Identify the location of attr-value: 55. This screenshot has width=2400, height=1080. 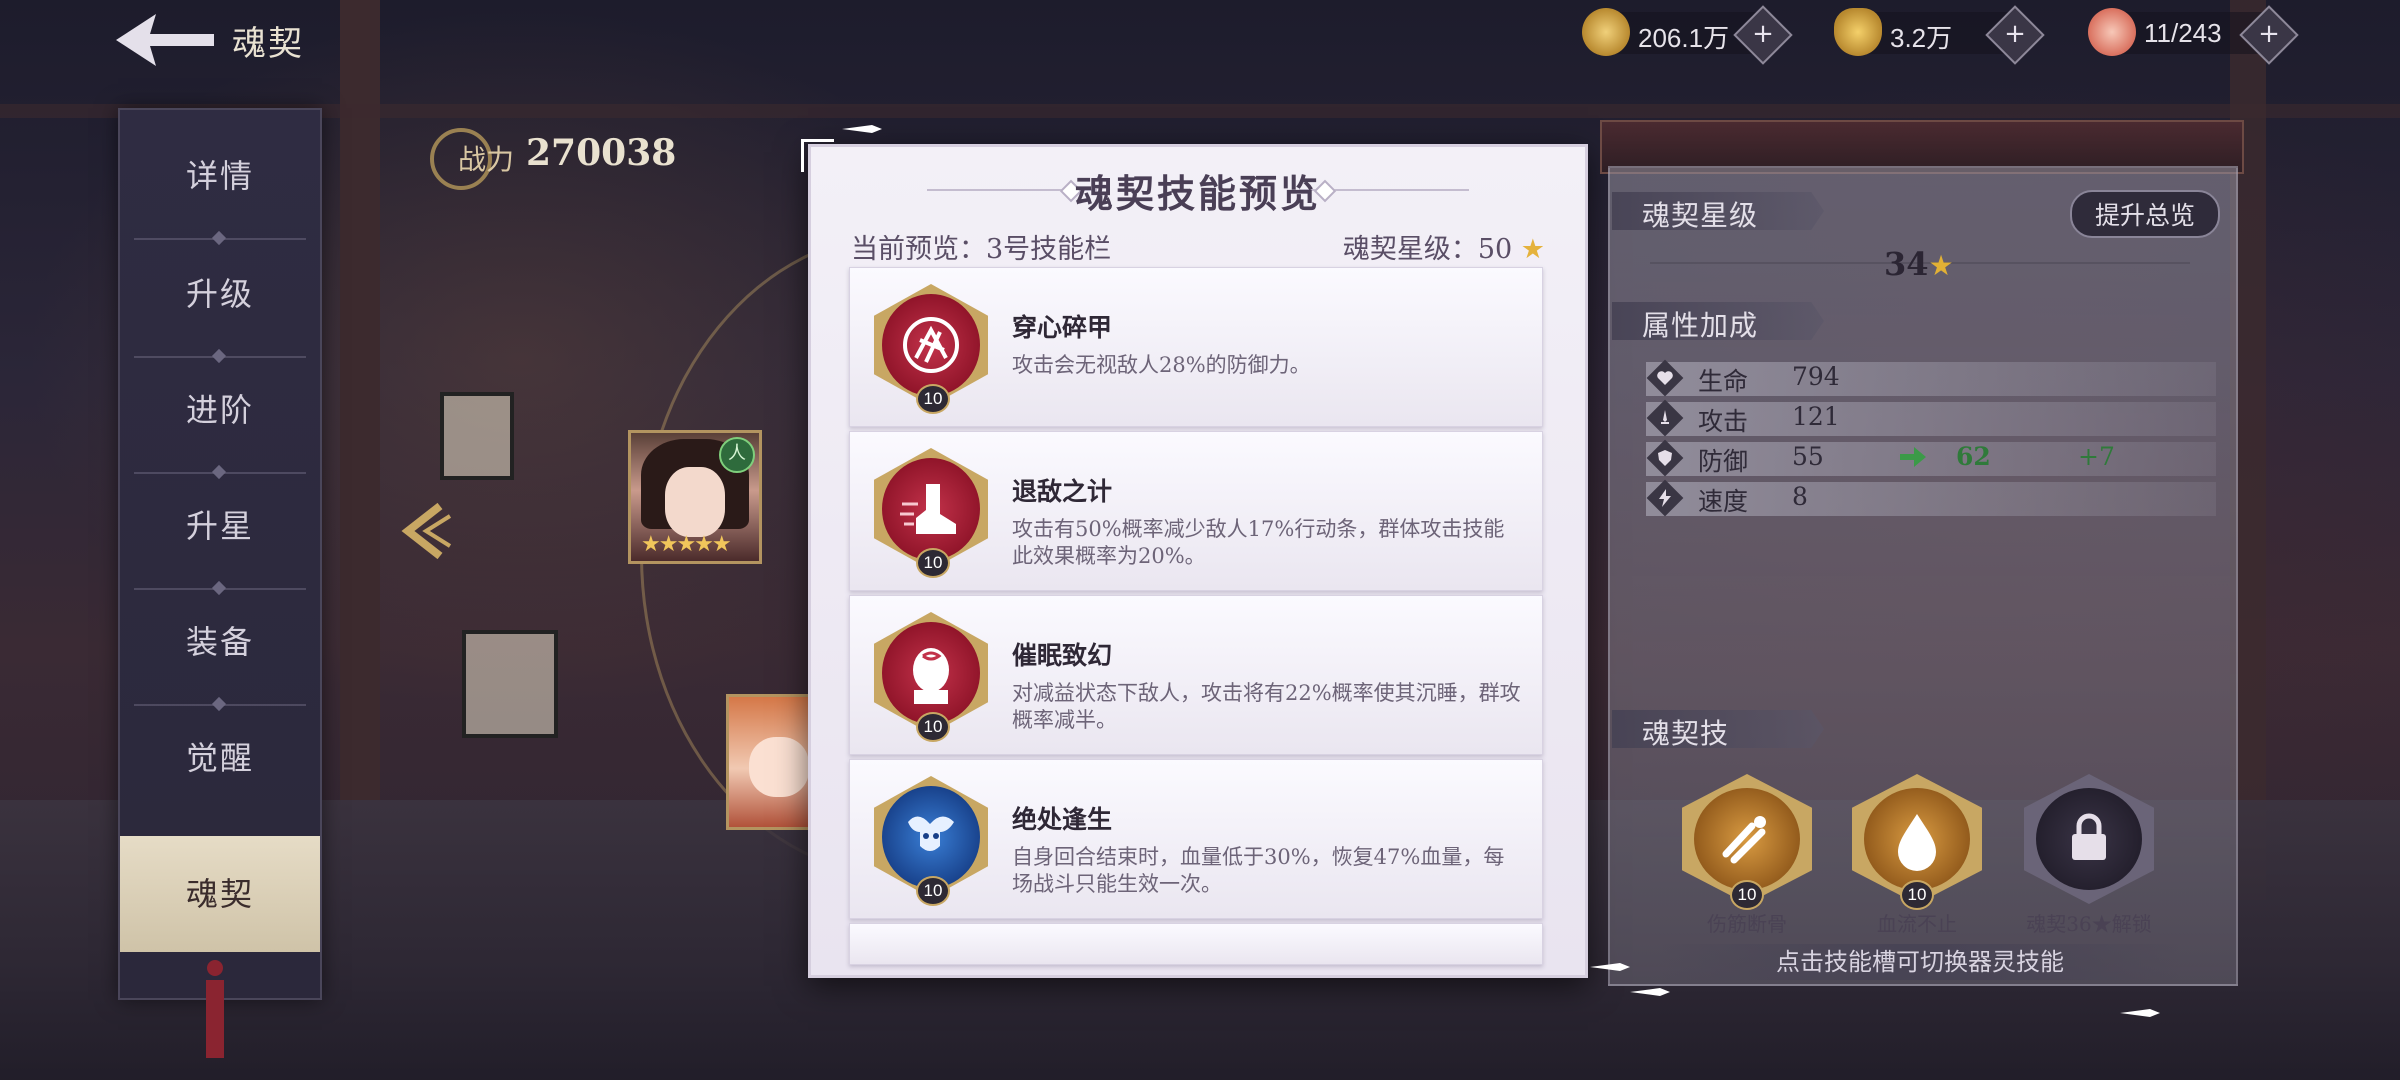
(1808, 456).